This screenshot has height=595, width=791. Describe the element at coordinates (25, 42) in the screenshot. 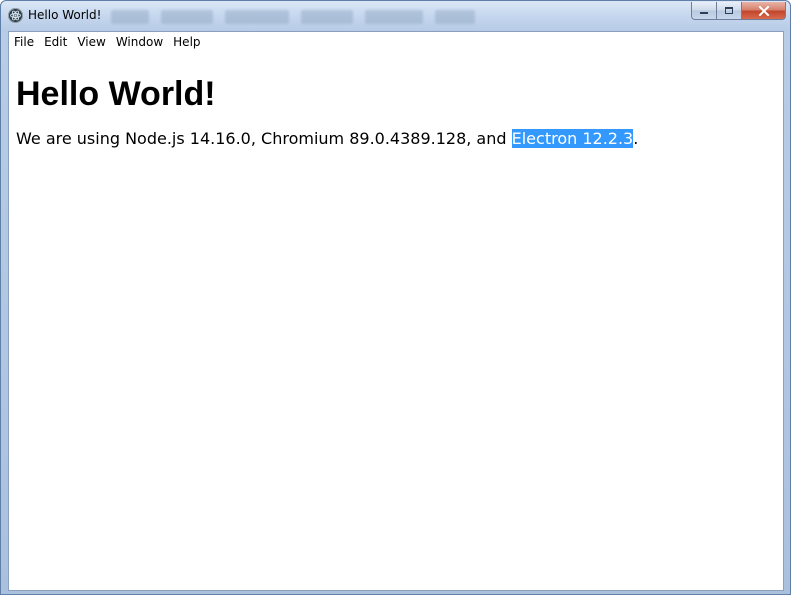

I see `menu-file: File` at that location.